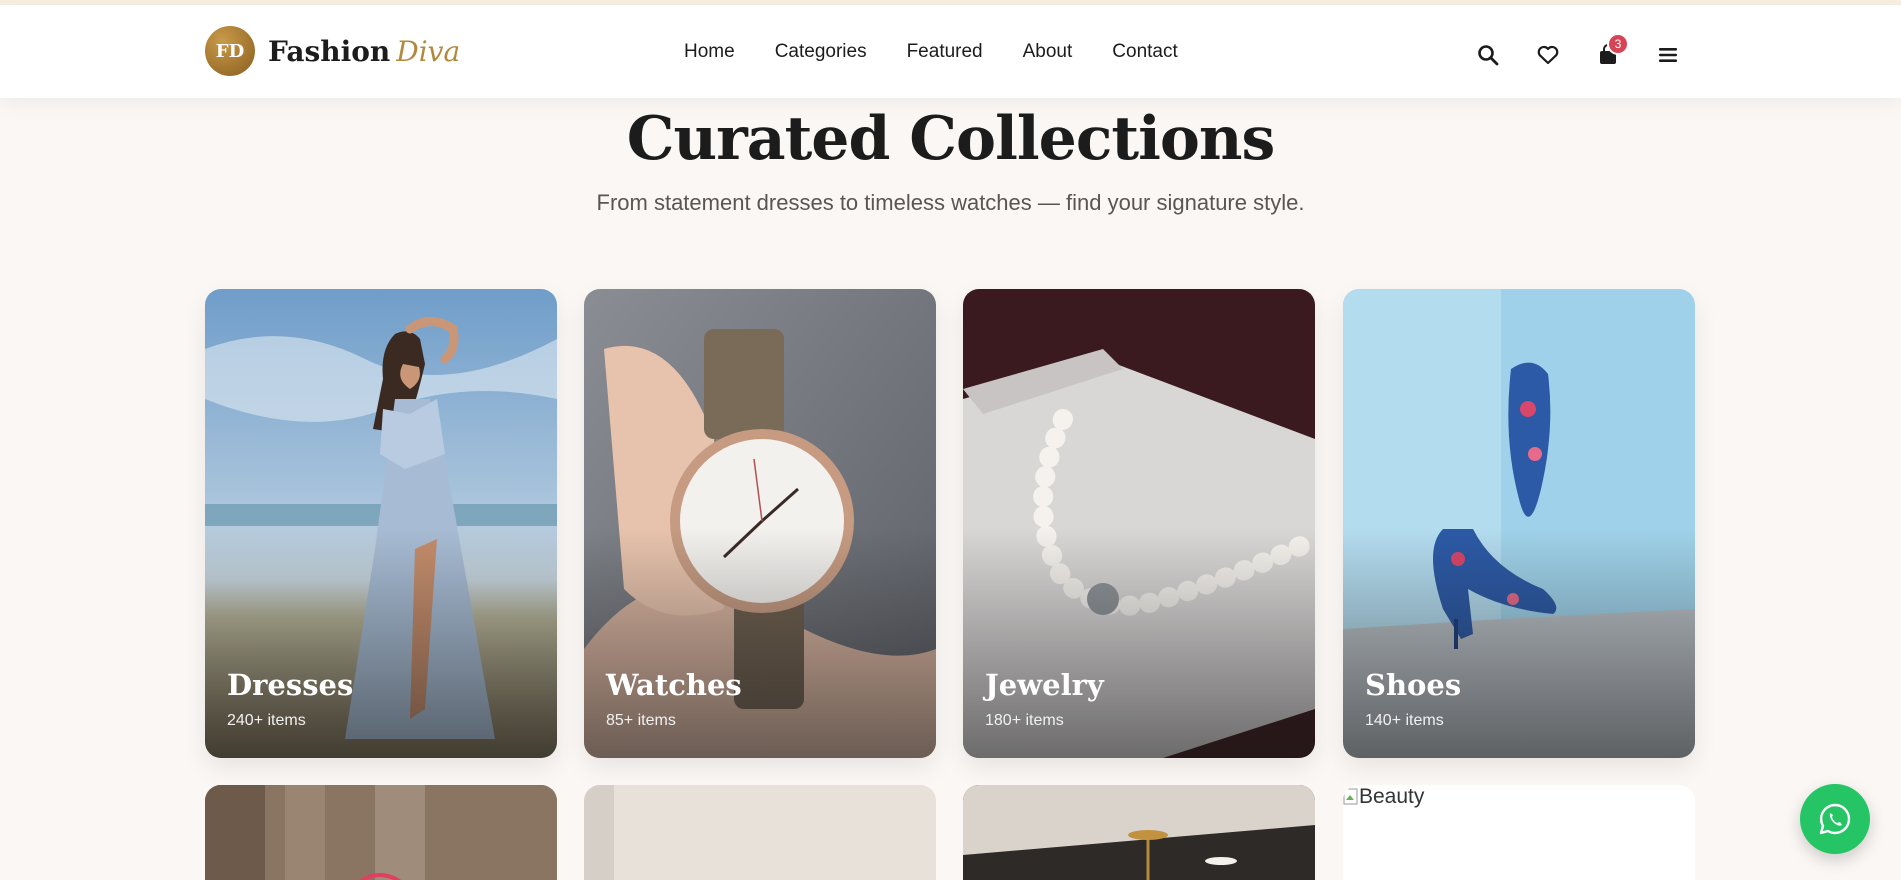 The height and width of the screenshot is (880, 1901). I want to click on category-title: Watches, so click(674, 685).